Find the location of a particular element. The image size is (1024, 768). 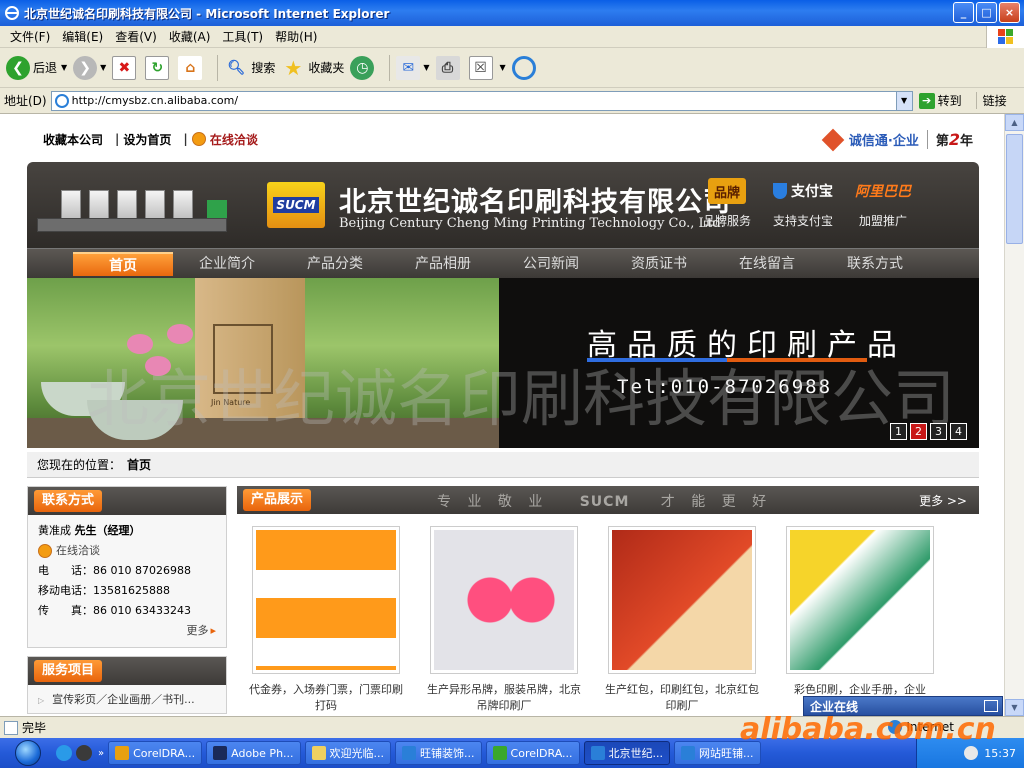

search-button: 🔍︎ 搜索 is located at coordinates (249, 68).